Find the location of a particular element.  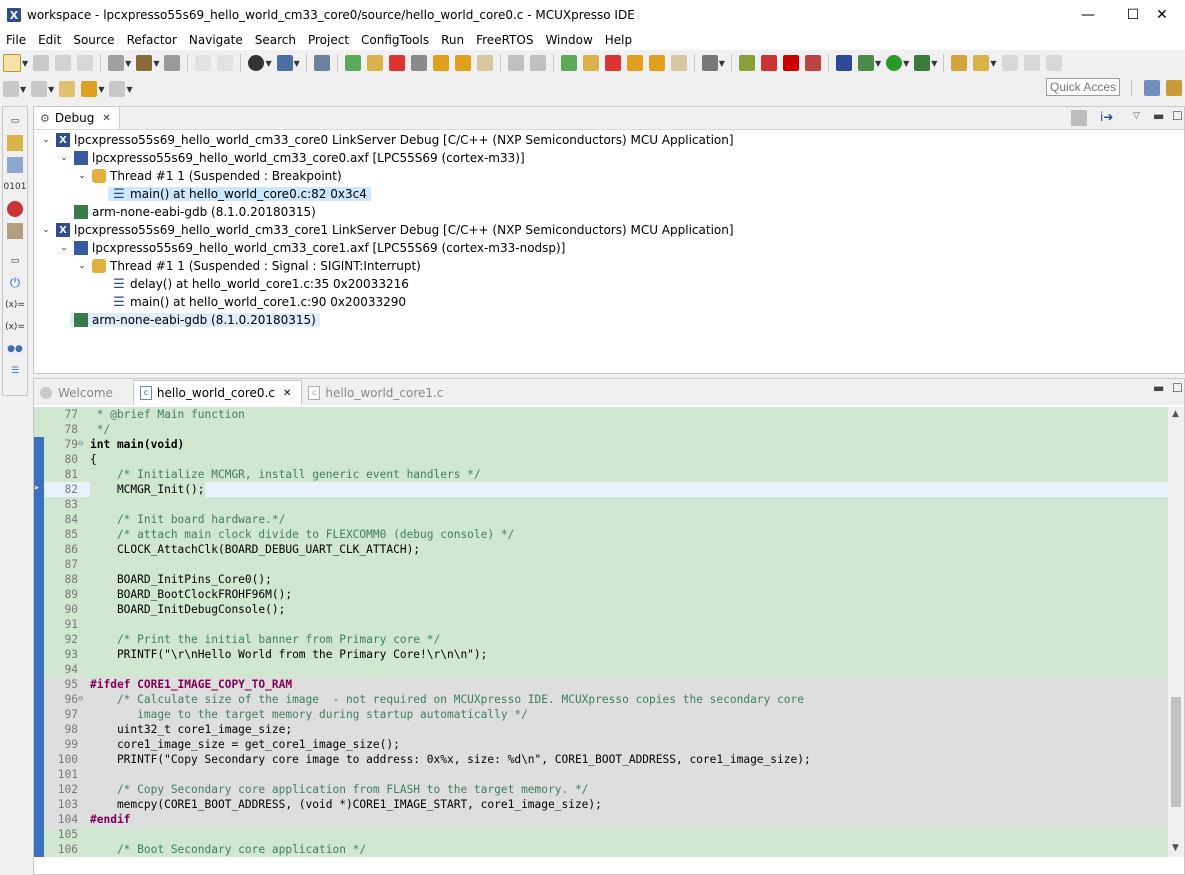

tab-hello-world-core0: c hello_world_core0.c ✕ is located at coordinates (217, 392).